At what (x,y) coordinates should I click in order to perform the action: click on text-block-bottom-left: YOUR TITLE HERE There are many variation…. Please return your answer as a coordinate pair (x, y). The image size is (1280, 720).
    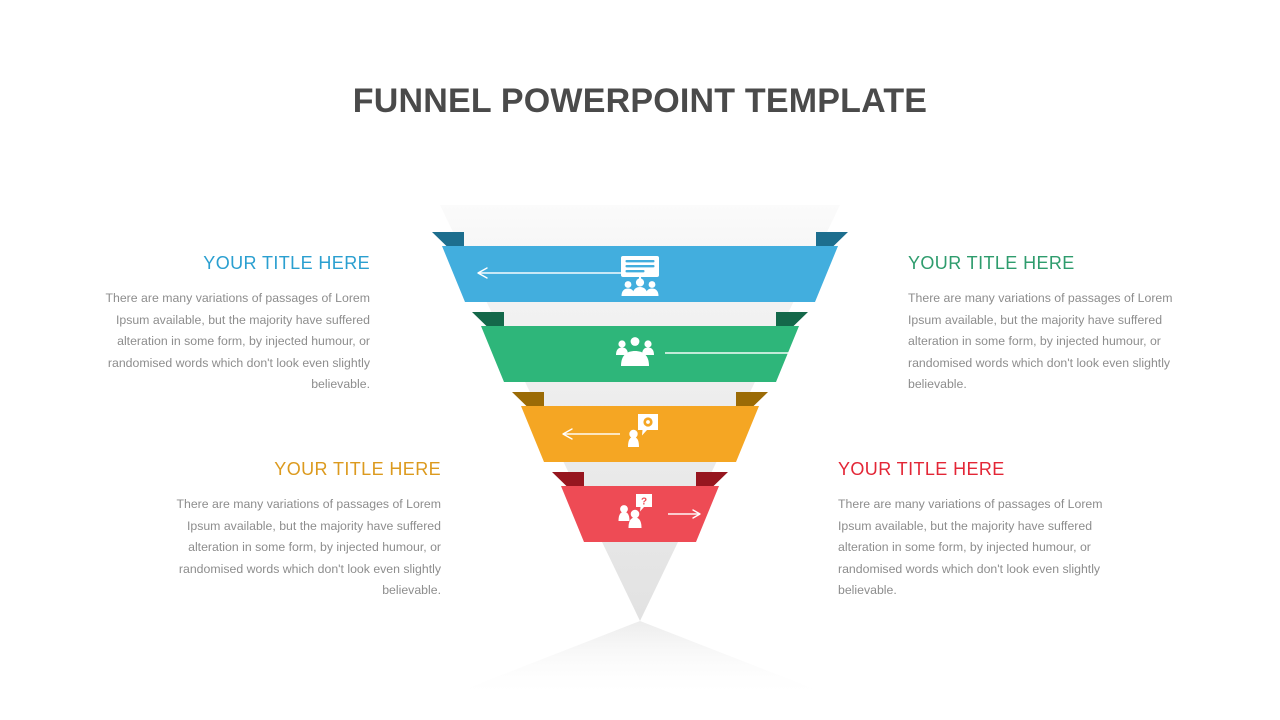
    Looking at the image, I should click on (296, 530).